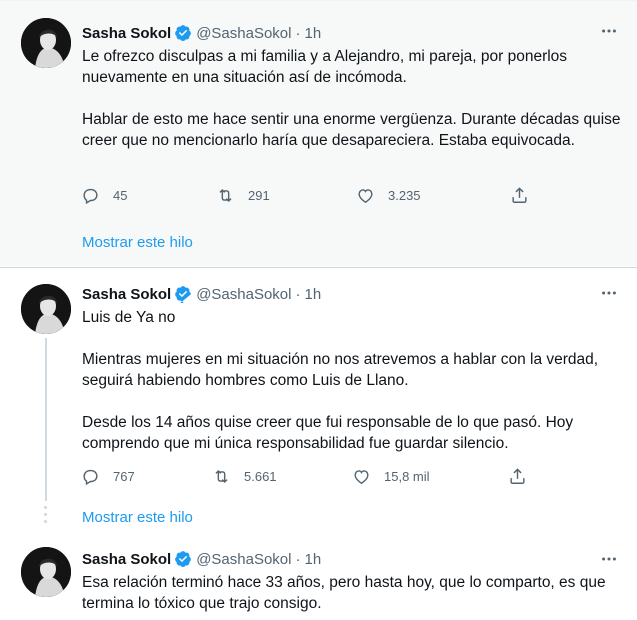  What do you see at coordinates (404, 195) in the screenshot?
I see `like-count: 3.235` at bounding box center [404, 195].